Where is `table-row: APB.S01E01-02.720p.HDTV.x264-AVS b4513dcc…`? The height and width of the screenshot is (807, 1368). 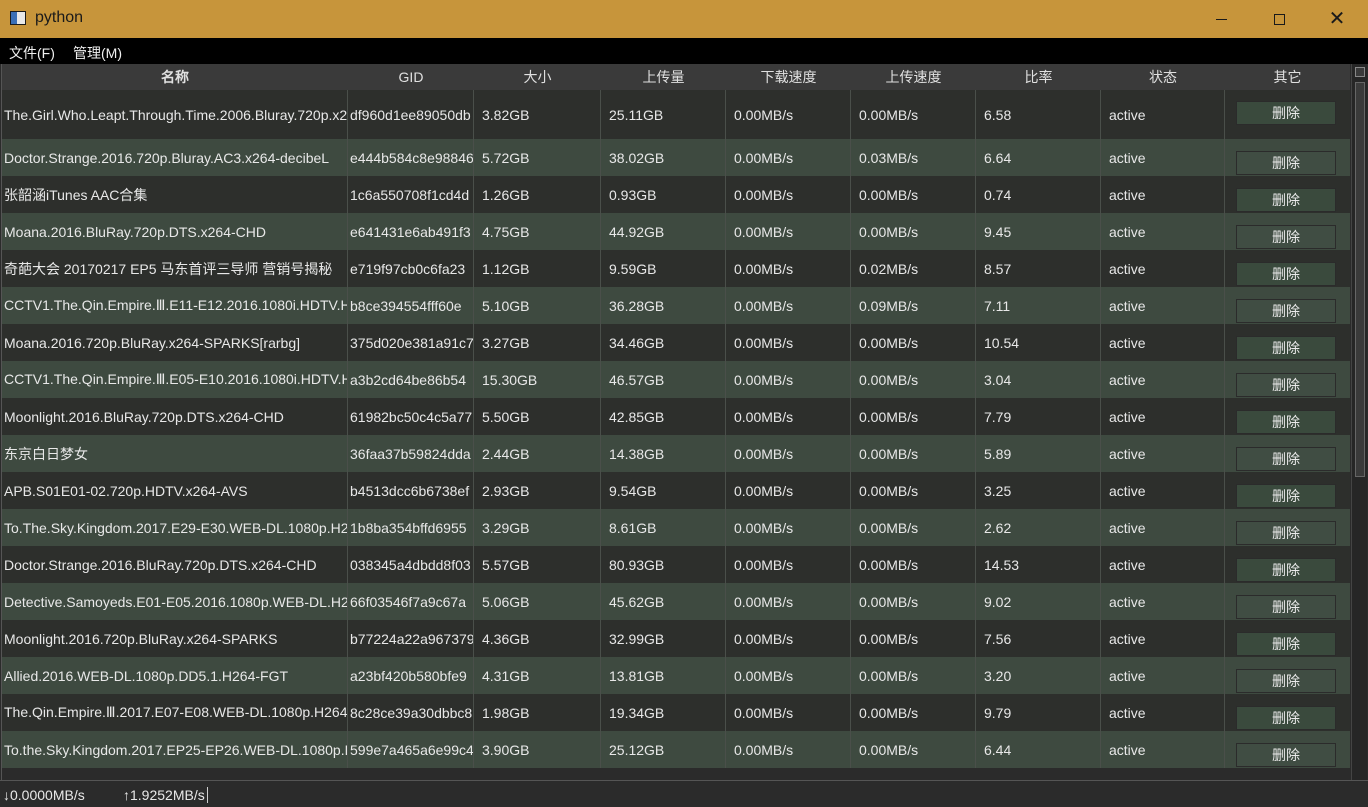
table-row: APB.S01E01-02.720p.HDTV.x264-AVS b4513dcc… is located at coordinates (676, 490).